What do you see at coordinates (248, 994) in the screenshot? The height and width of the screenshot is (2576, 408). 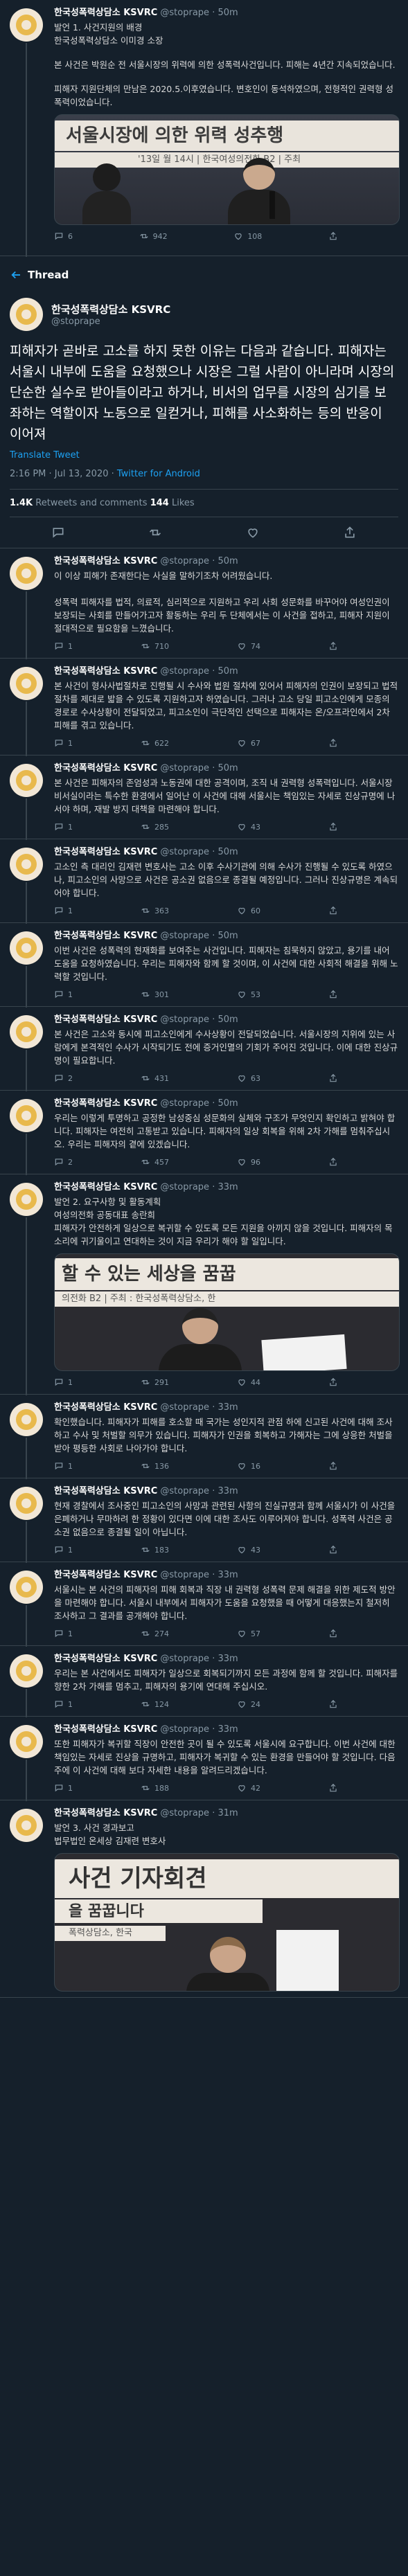 I see `like-button: 53` at bounding box center [248, 994].